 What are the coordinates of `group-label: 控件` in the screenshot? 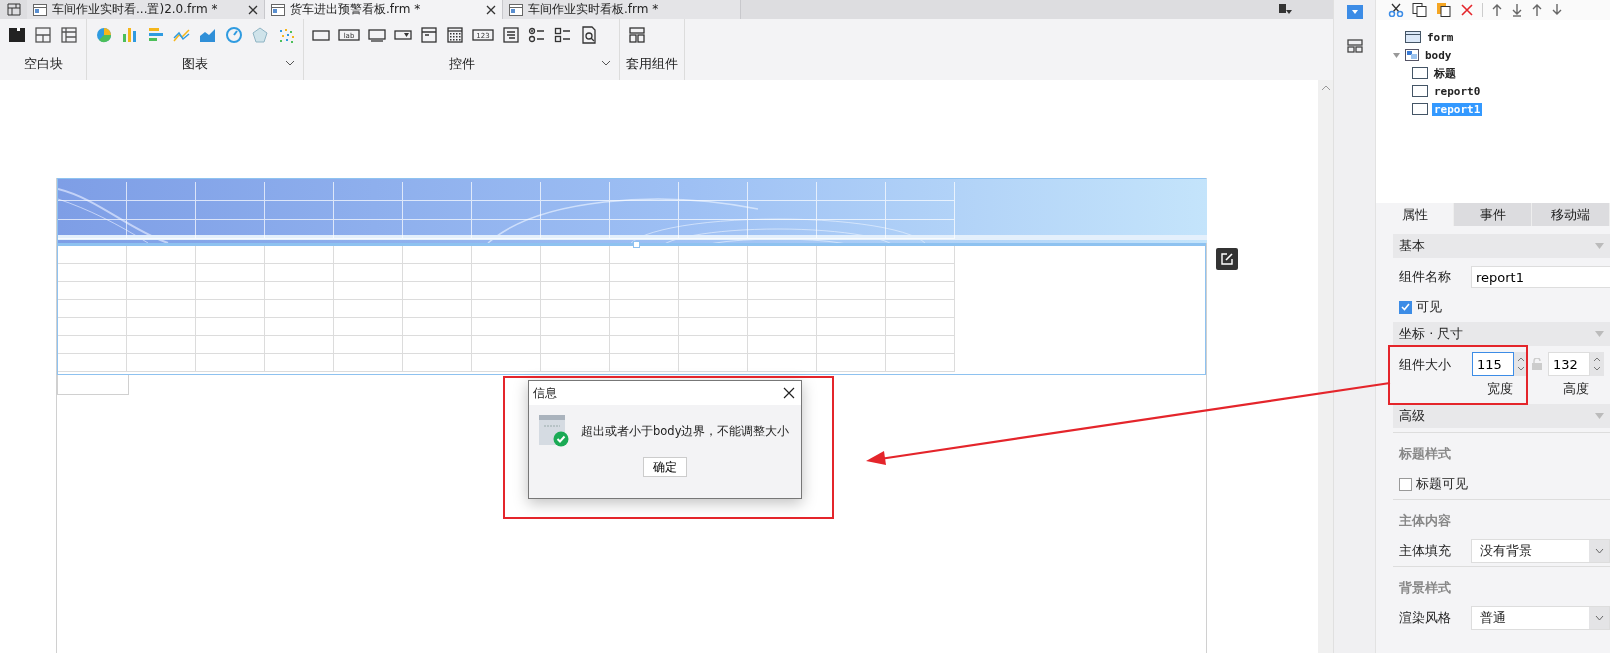 It's located at (461, 64).